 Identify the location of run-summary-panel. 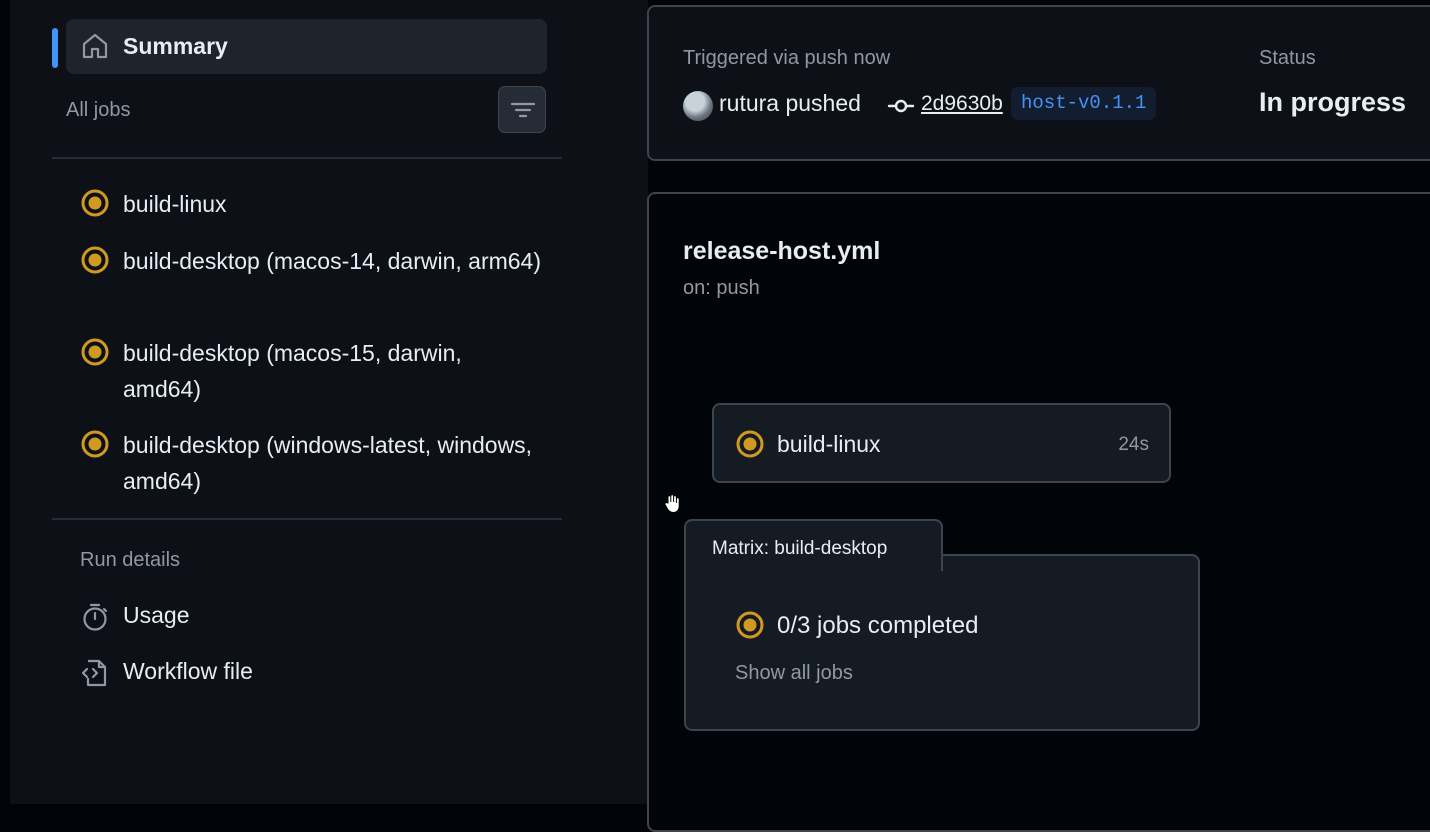
(1038, 83).